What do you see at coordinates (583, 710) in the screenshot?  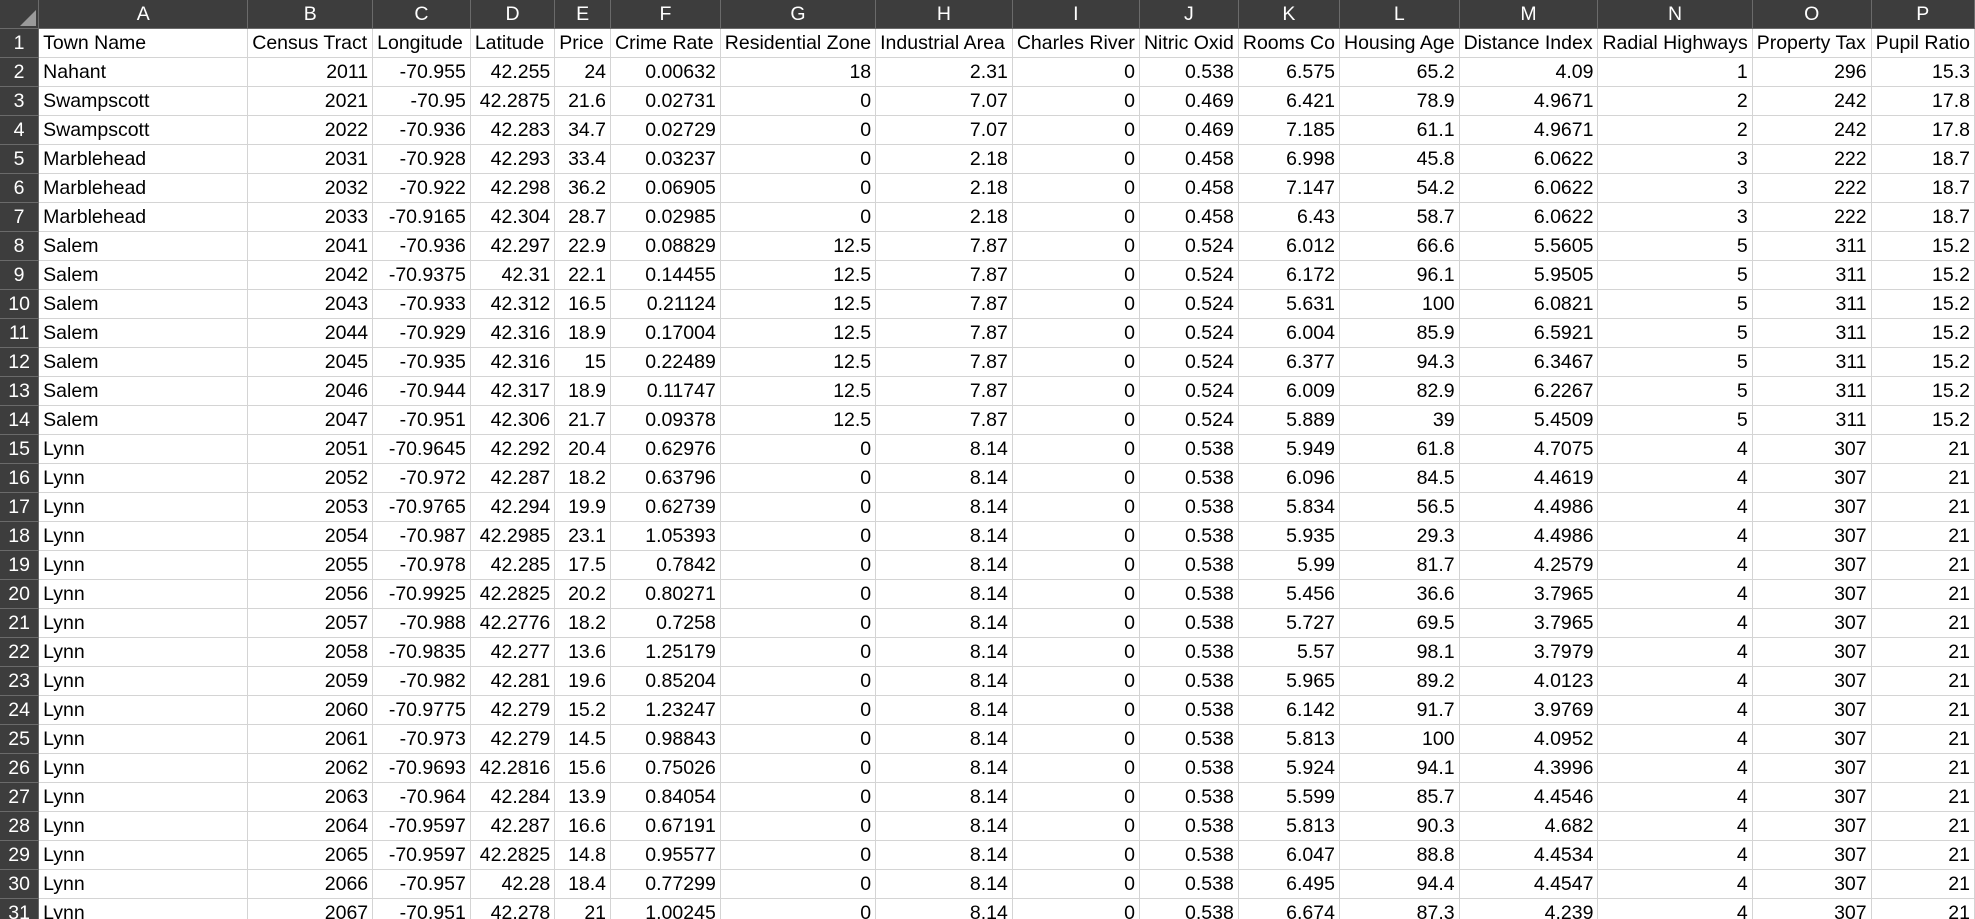 I see `cell-e24: 15.2` at bounding box center [583, 710].